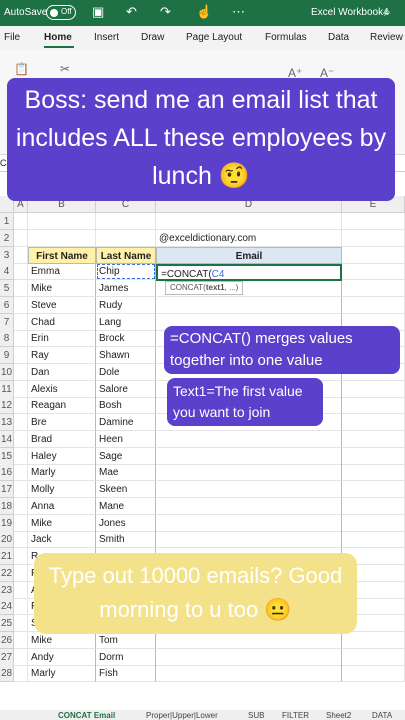 This screenshot has height=720, width=405. Describe the element at coordinates (62, 406) in the screenshot. I see `cell-b: Reagan` at that location.